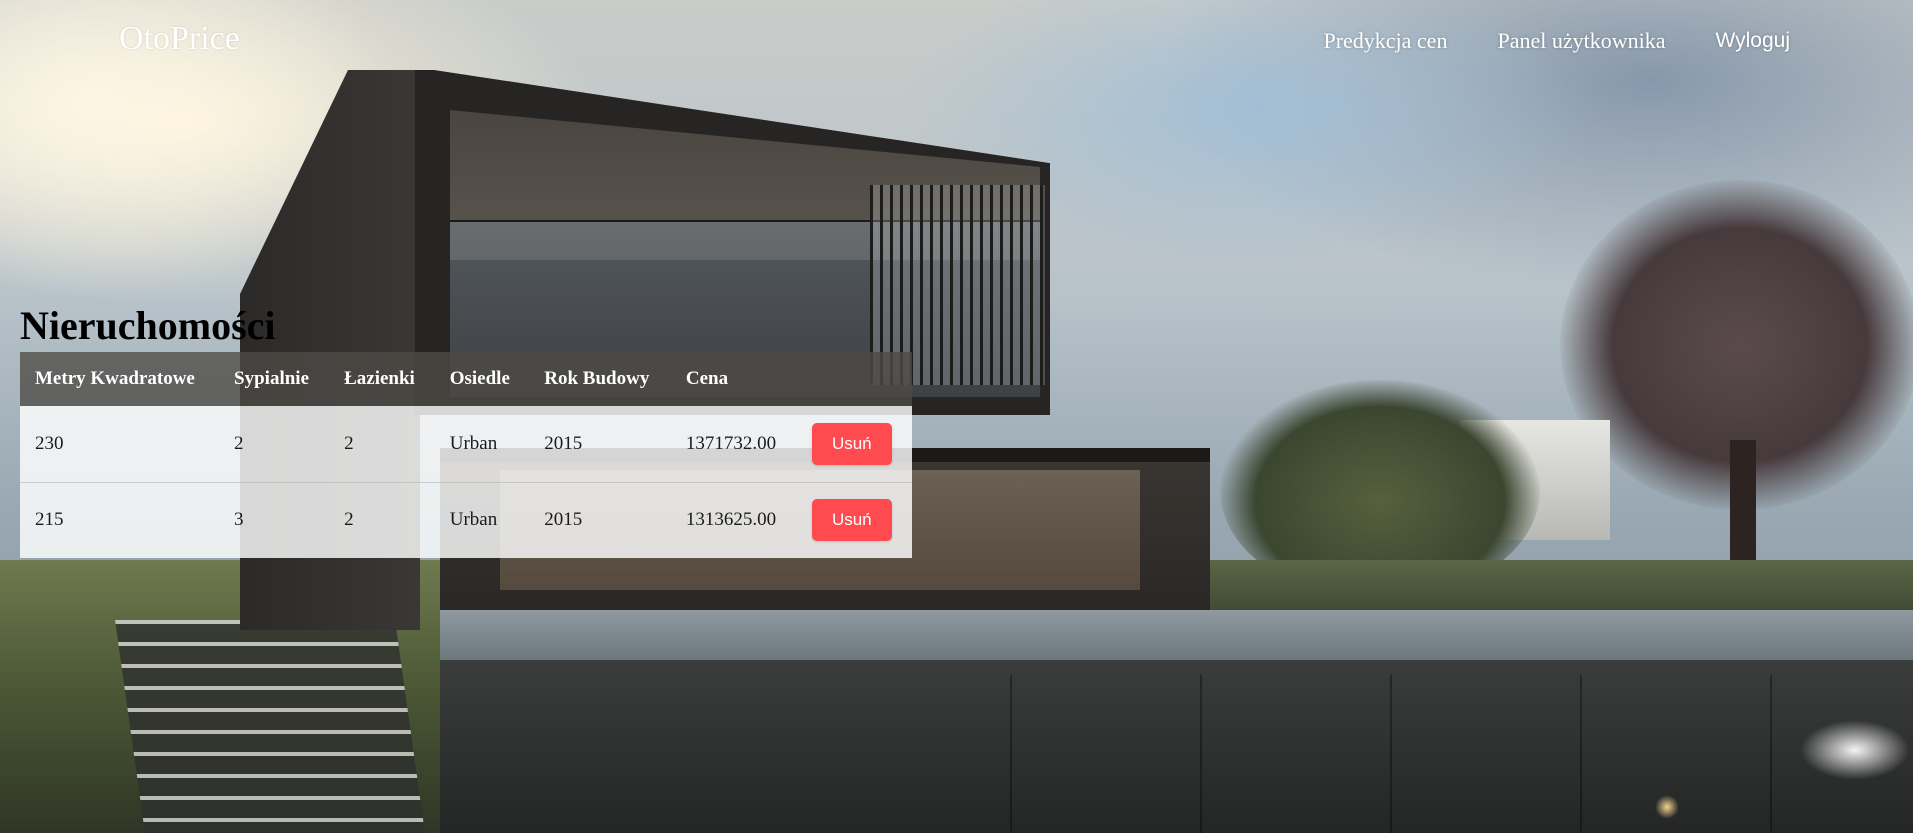 This screenshot has width=1913, height=833. What do you see at coordinates (479, 378) in the screenshot?
I see `column-header-district: Osiedle` at bounding box center [479, 378].